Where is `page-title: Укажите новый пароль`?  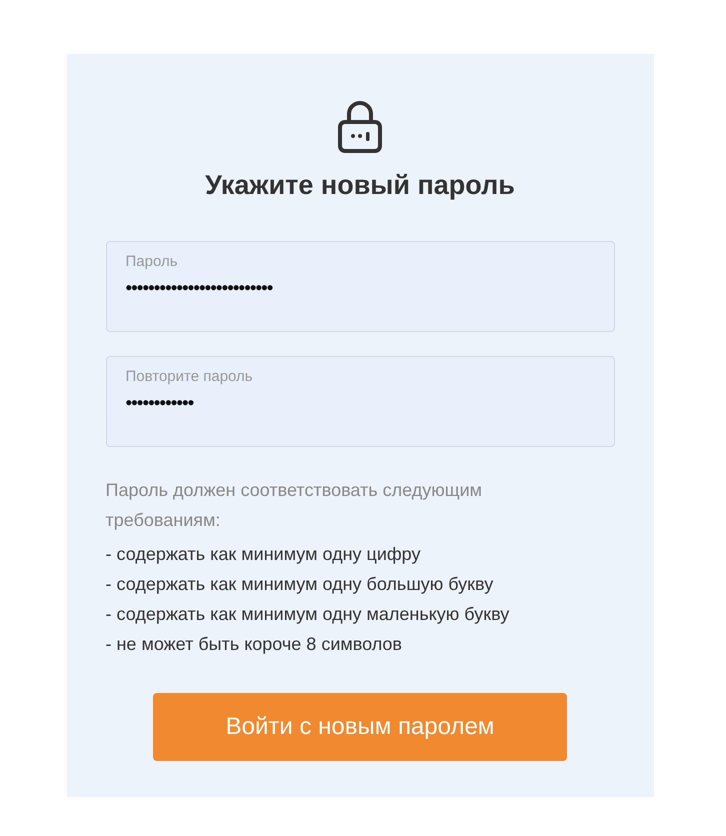 page-title: Укажите новый пароль is located at coordinates (360, 185).